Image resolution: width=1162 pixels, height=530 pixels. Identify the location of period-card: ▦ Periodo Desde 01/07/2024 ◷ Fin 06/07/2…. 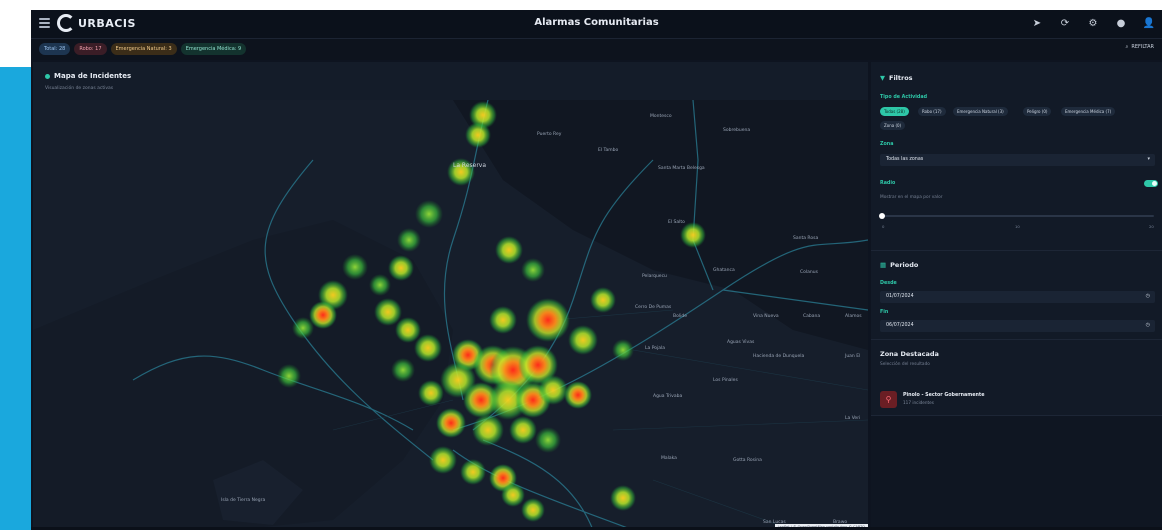
(1016, 295).